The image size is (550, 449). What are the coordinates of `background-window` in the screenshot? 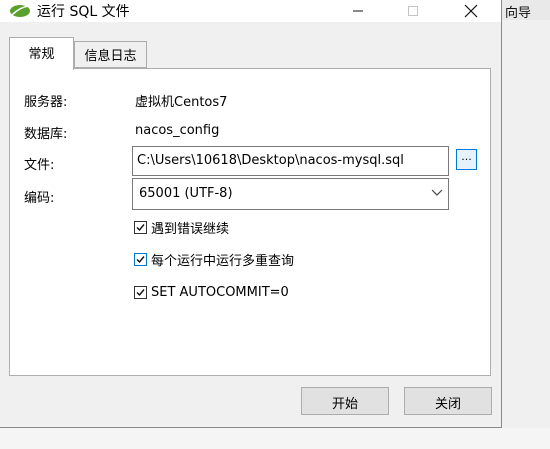 It's located at (526, 224).